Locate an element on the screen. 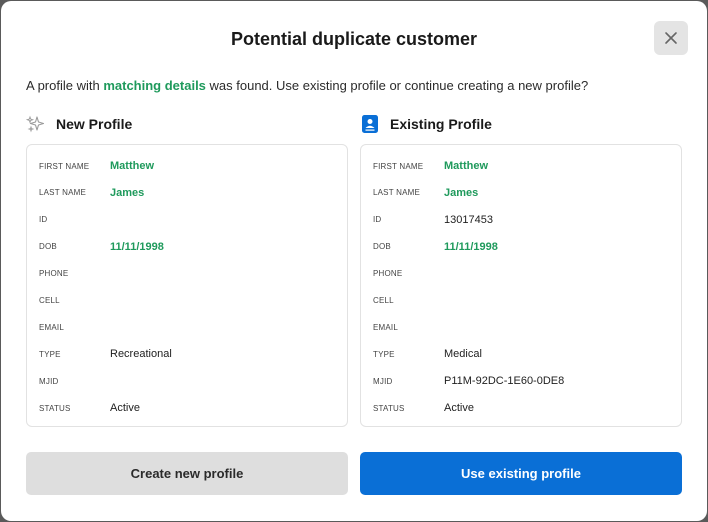 The width and height of the screenshot is (708, 522). field-row-mjid: MJID P11M-92DC-1E60-0DE8 is located at coordinates (521, 381).